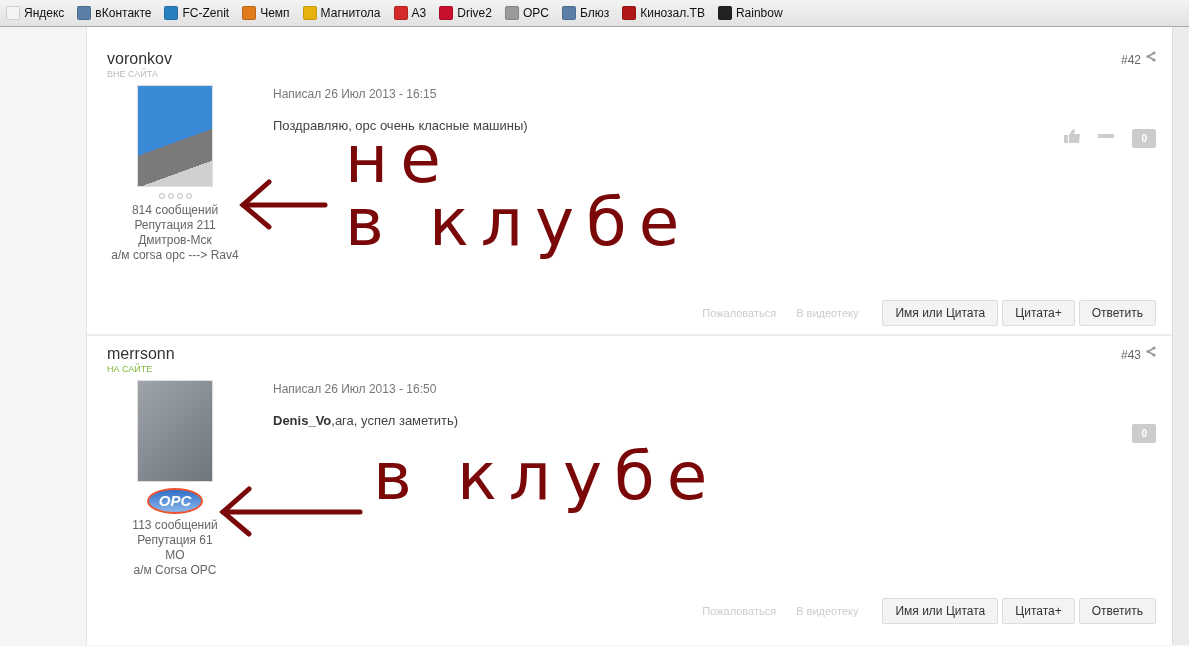  Describe the element at coordinates (526, 13) in the screenshot. I see `bookmark-link: OPC` at that location.